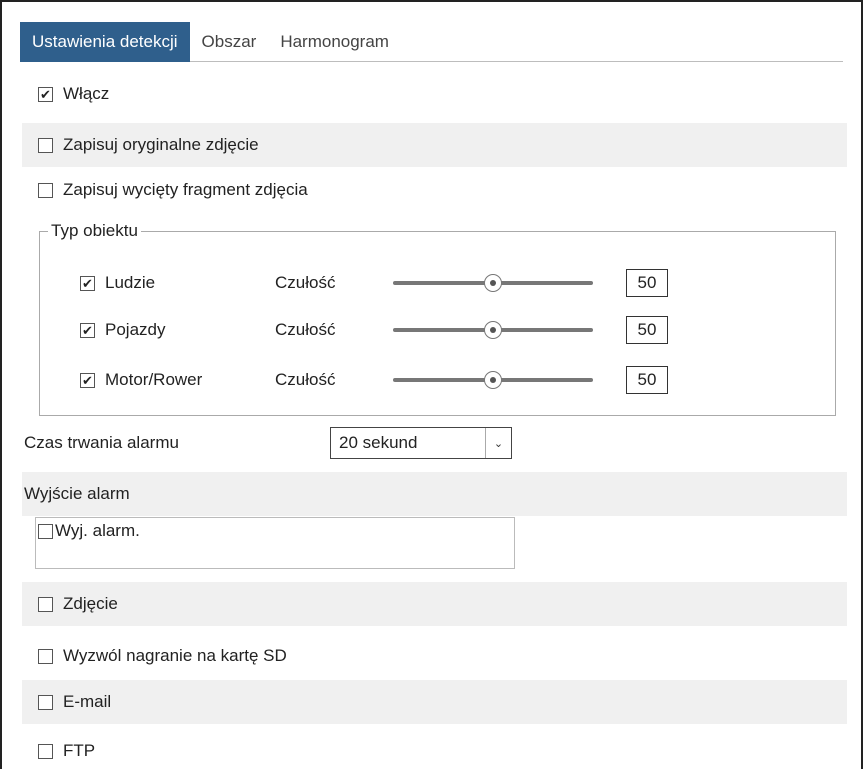 This screenshot has height=773, width=863. I want to click on motor-bike-sensitivity-slider, so click(493, 380).